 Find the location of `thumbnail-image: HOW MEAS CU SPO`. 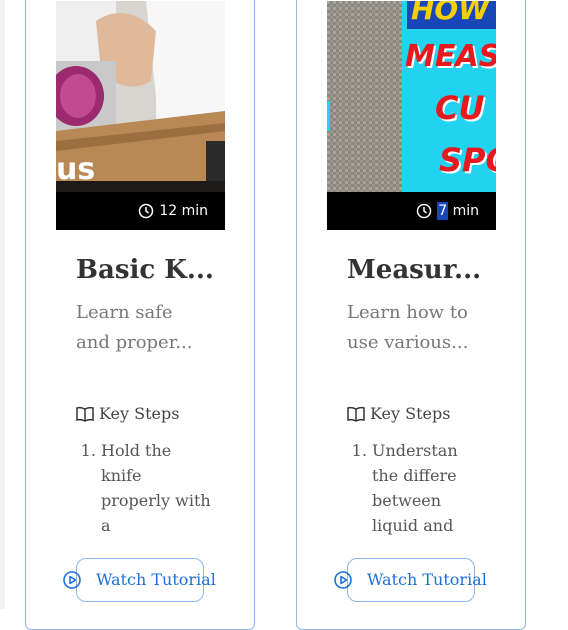

thumbnail-image: HOW MEAS CU SPO is located at coordinates (411, 96).